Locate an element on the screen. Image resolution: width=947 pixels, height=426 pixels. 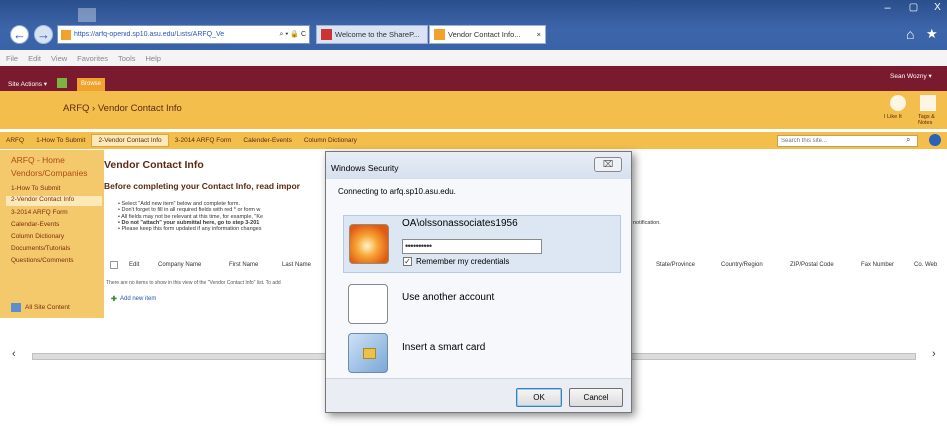
ql-item: 3-2014 ARFQ Form is located at coordinates (39, 212).